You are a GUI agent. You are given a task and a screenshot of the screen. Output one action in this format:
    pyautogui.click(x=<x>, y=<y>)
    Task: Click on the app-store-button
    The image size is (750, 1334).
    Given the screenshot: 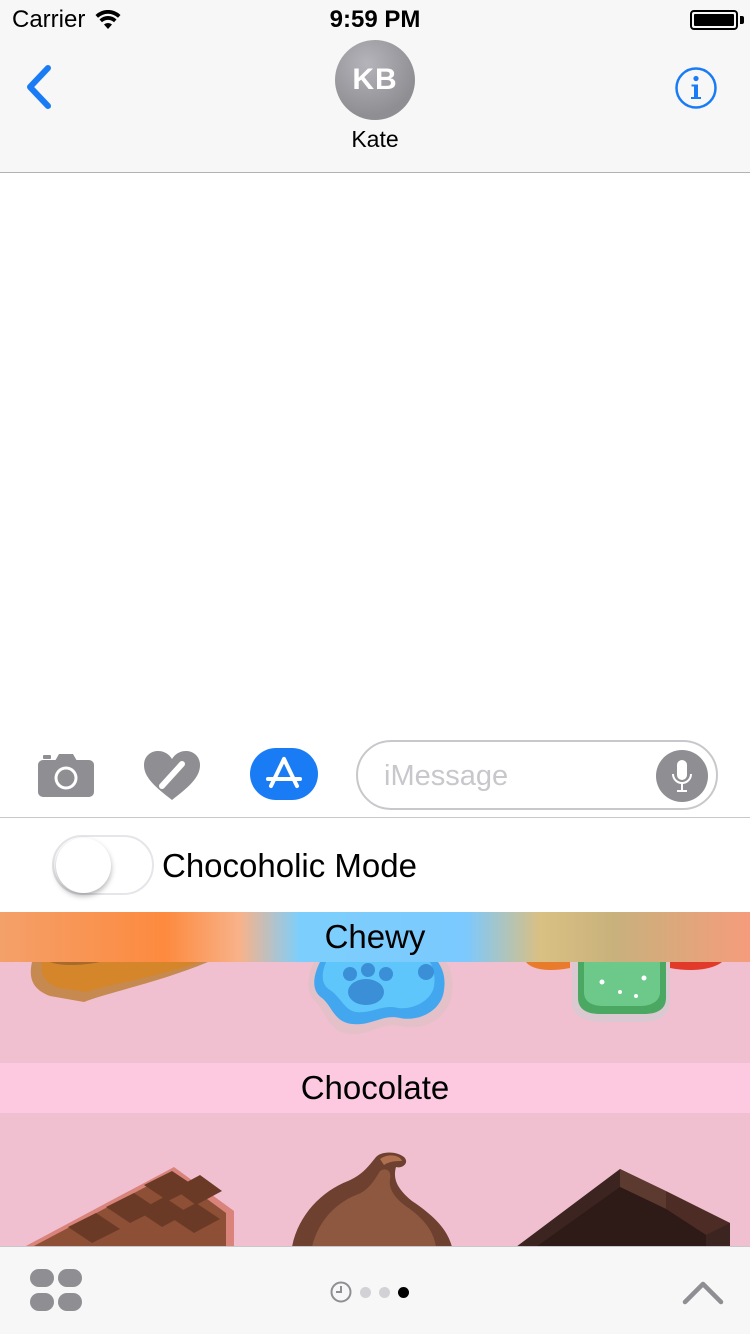 What is the action you would take?
    pyautogui.click(x=284, y=774)
    